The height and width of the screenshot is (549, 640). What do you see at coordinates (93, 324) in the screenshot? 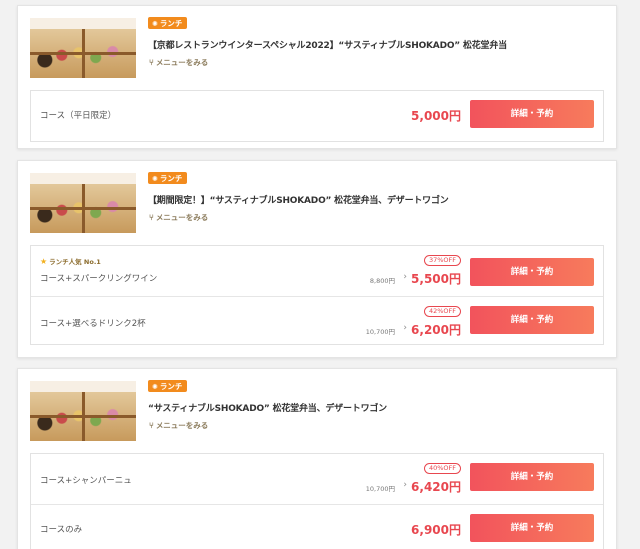
I see `plan-name: コース+選べるドリンク2杯` at bounding box center [93, 324].